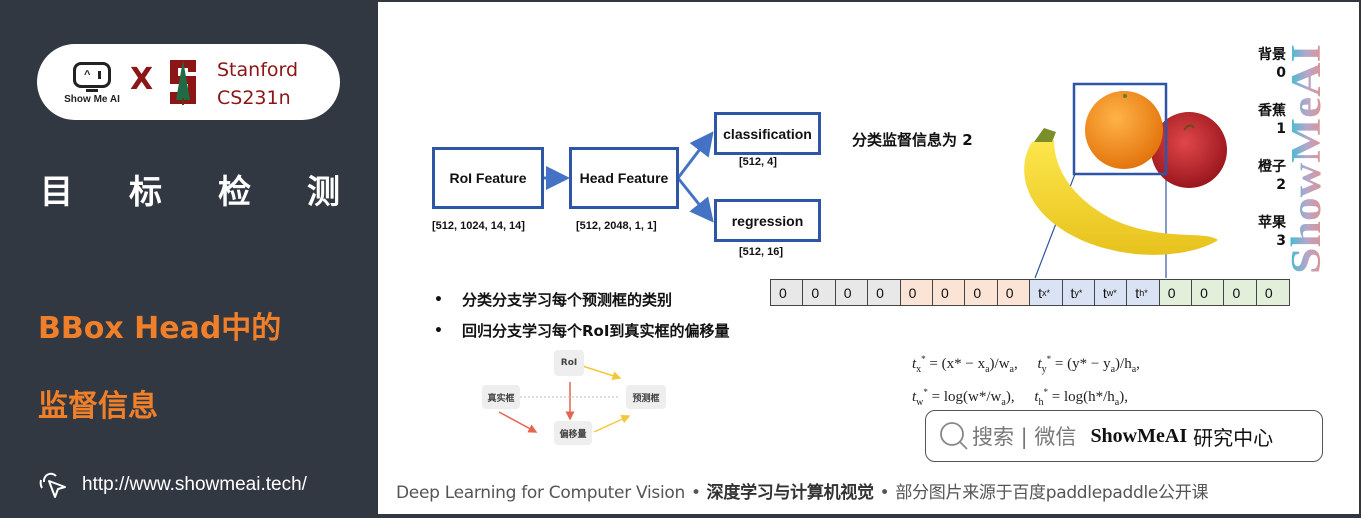  I want to click on bullet-list: • 分类分支学习每个预测框的类别 • 回归分支学习每个RoI到真实框的偏移量, so click(581, 315).